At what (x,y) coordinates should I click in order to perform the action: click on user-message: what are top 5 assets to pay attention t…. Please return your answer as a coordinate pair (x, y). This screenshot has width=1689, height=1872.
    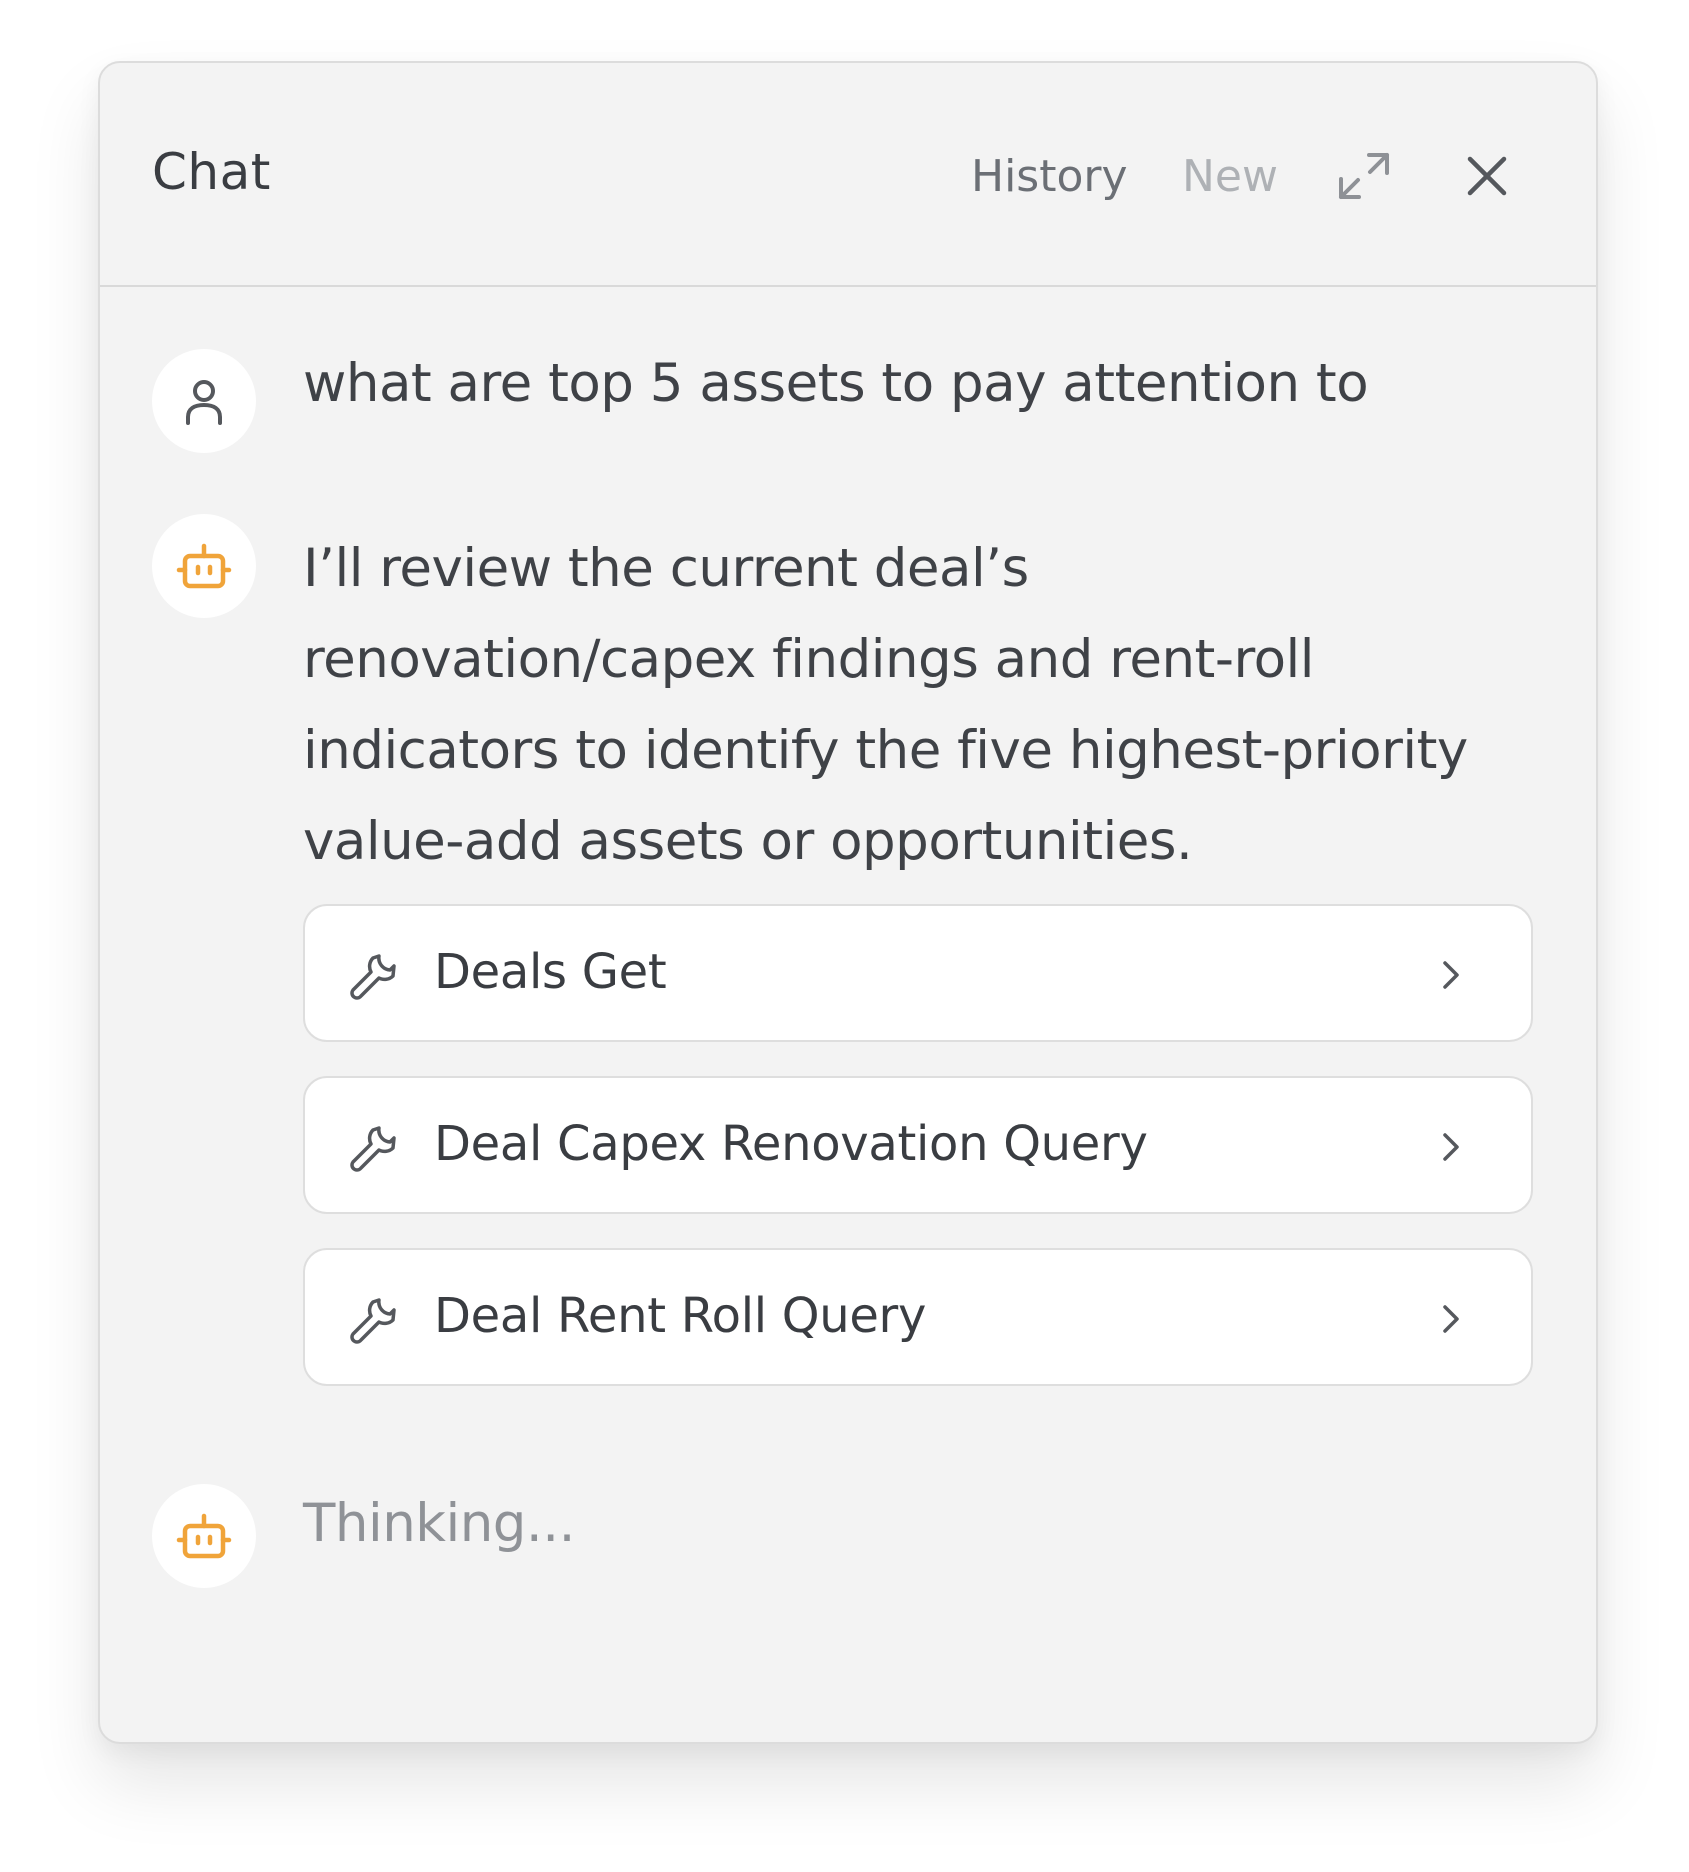
    Looking at the image, I should click on (836, 383).